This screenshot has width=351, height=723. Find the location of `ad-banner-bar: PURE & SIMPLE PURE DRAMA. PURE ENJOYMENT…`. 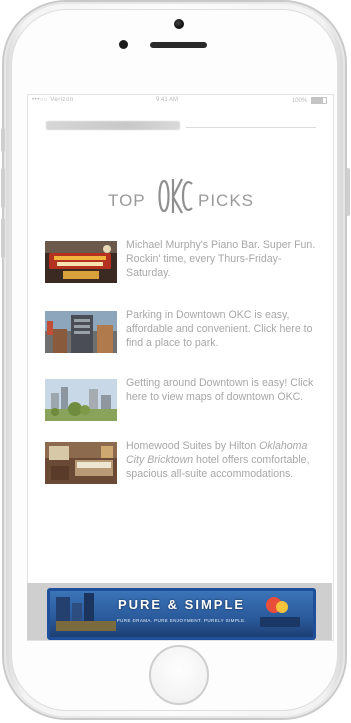

ad-banner-bar: PURE & SIMPLE PURE DRAMA. PURE ENJOYMENT… is located at coordinates (179, 611).